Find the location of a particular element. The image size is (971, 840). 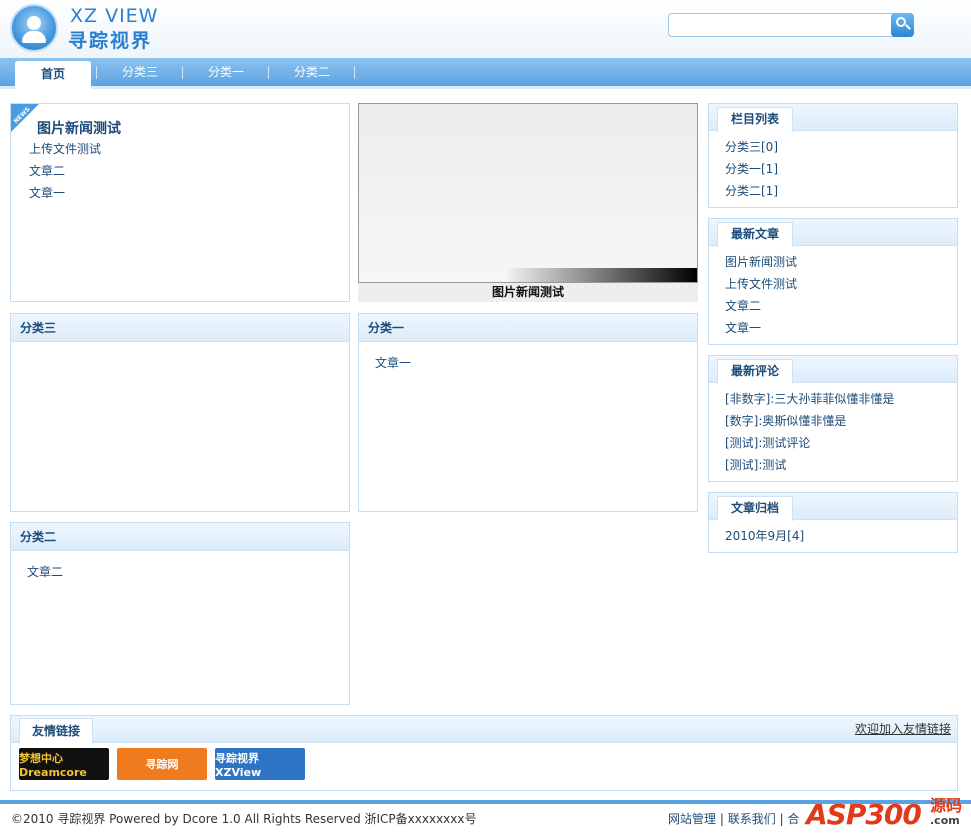

sidebar-column-link: 分类二[1] is located at coordinates (833, 191).